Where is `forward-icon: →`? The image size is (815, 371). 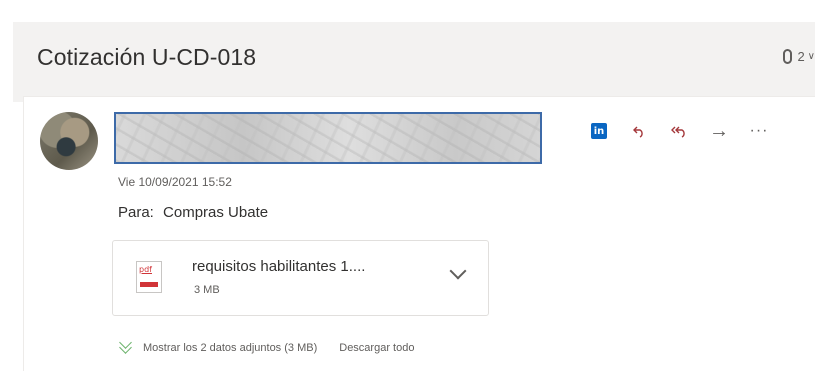
forward-icon: → is located at coordinates (719, 130).